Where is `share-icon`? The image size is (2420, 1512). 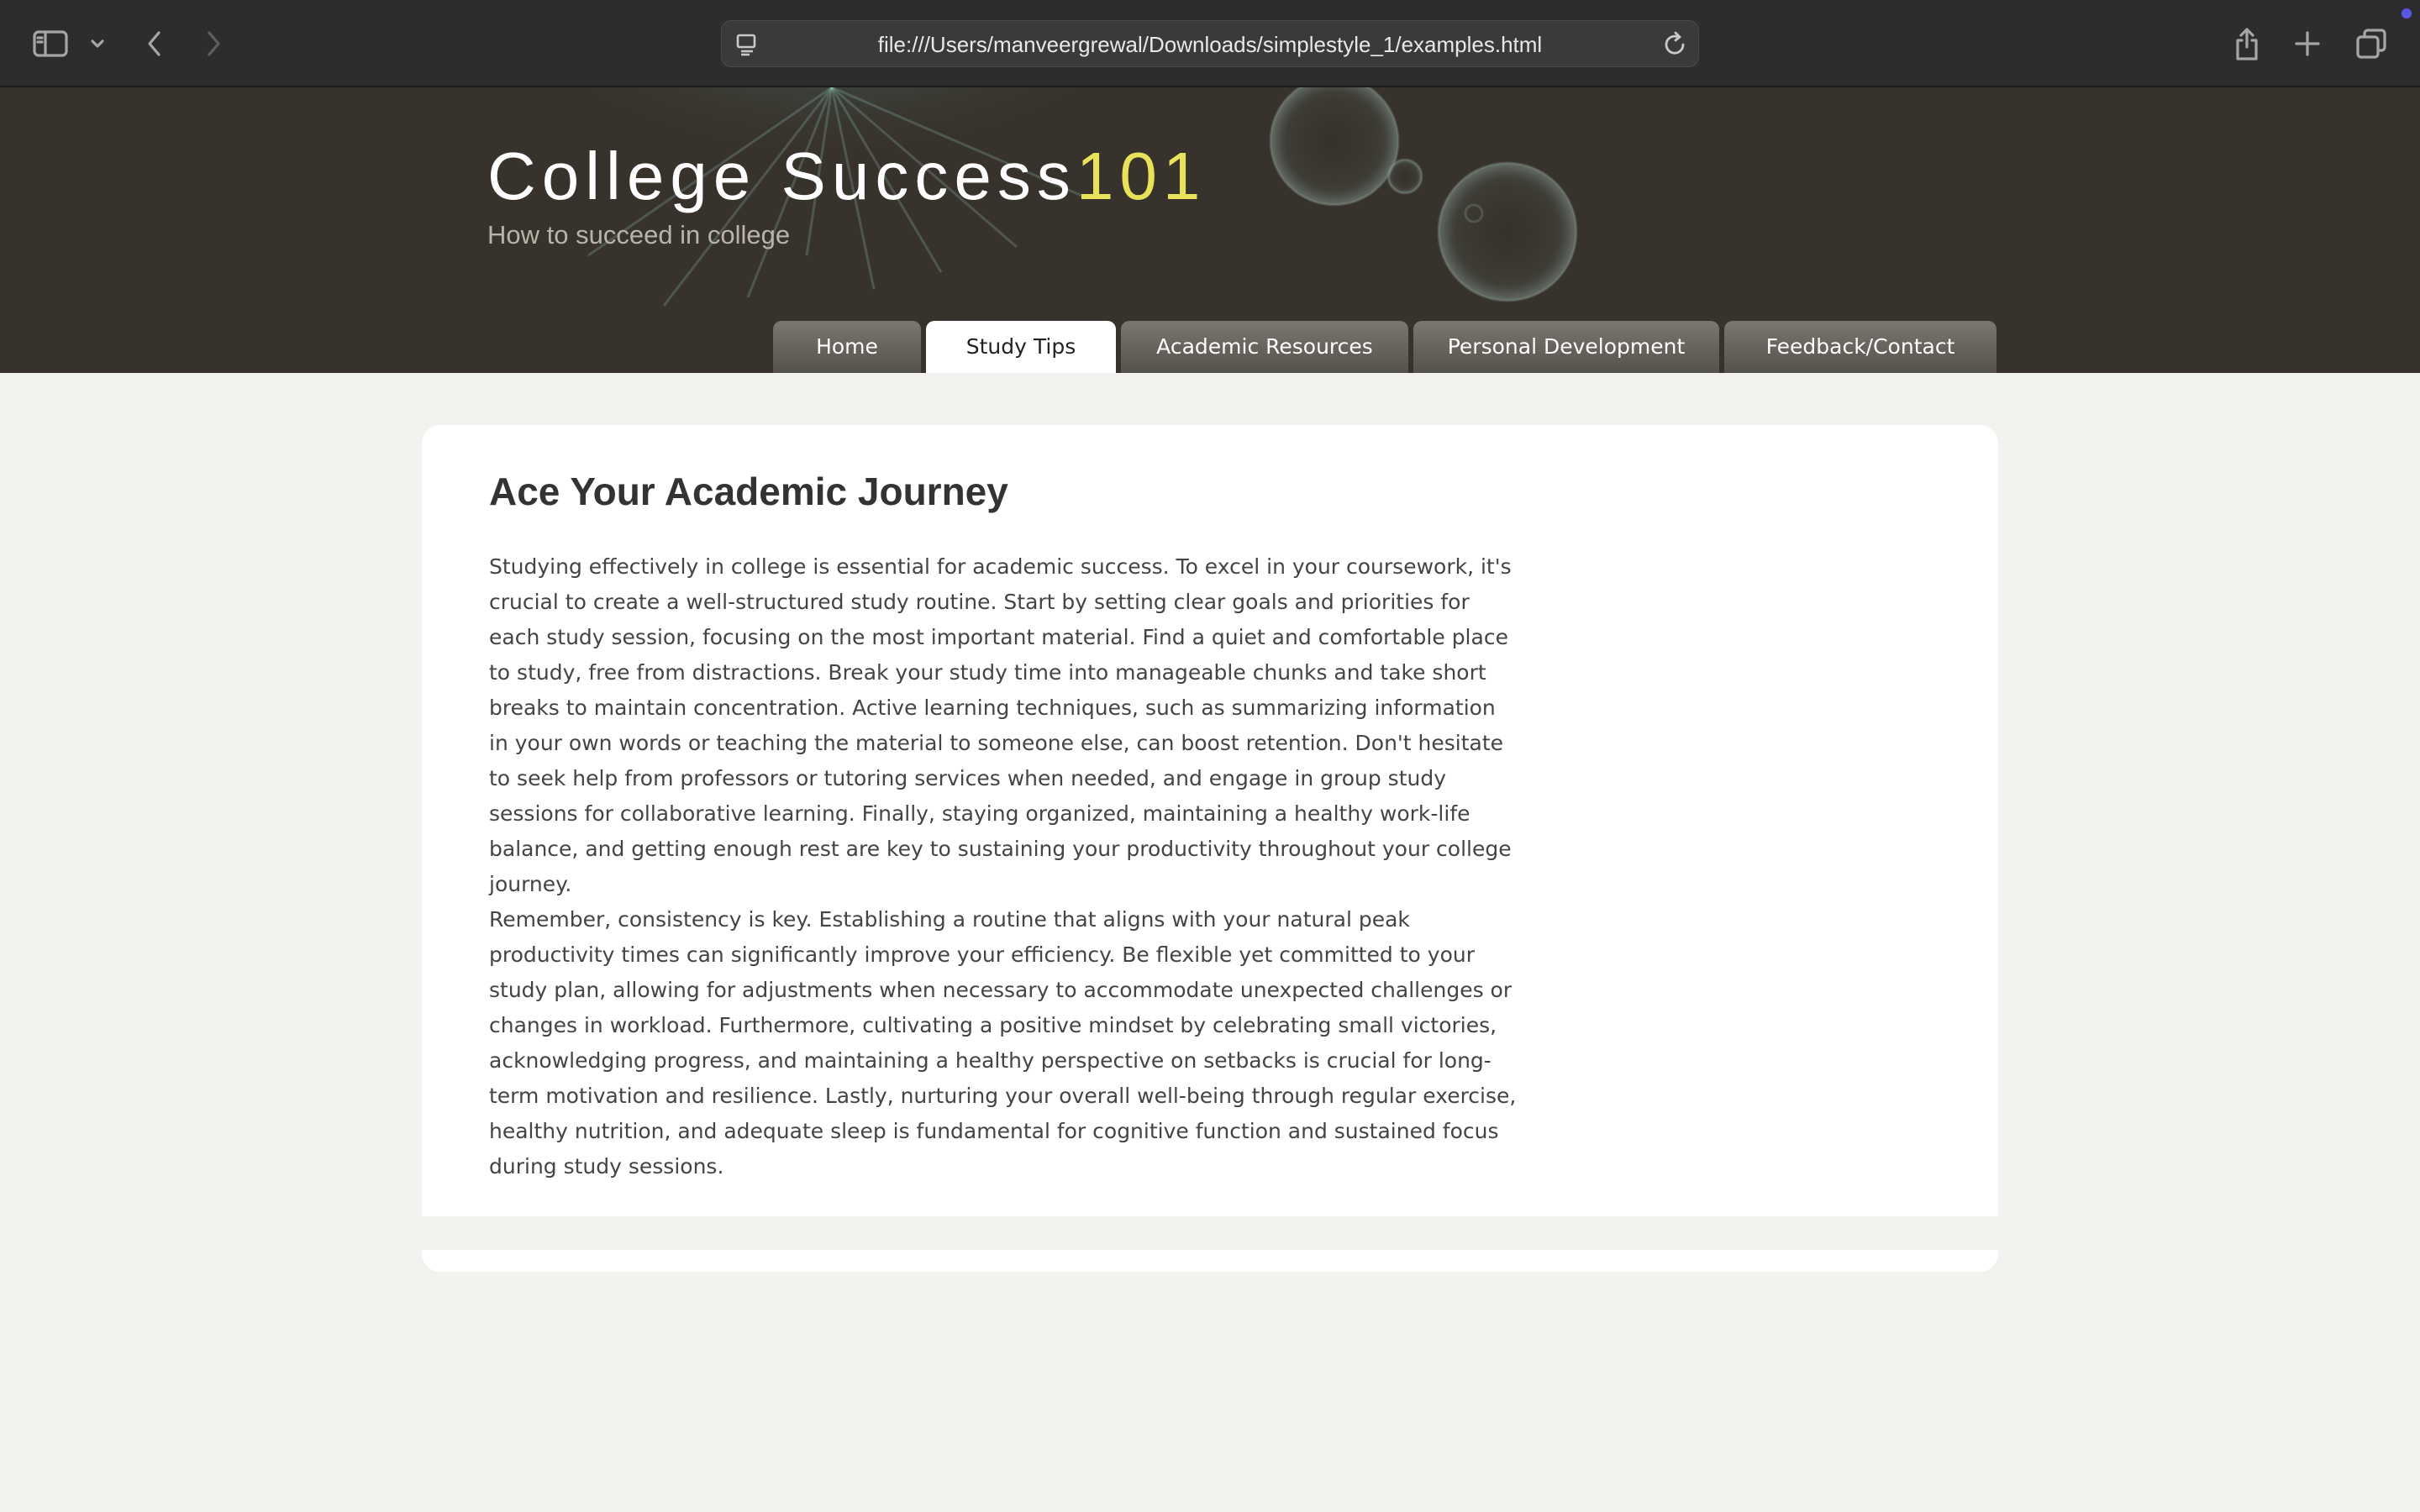 share-icon is located at coordinates (2247, 44).